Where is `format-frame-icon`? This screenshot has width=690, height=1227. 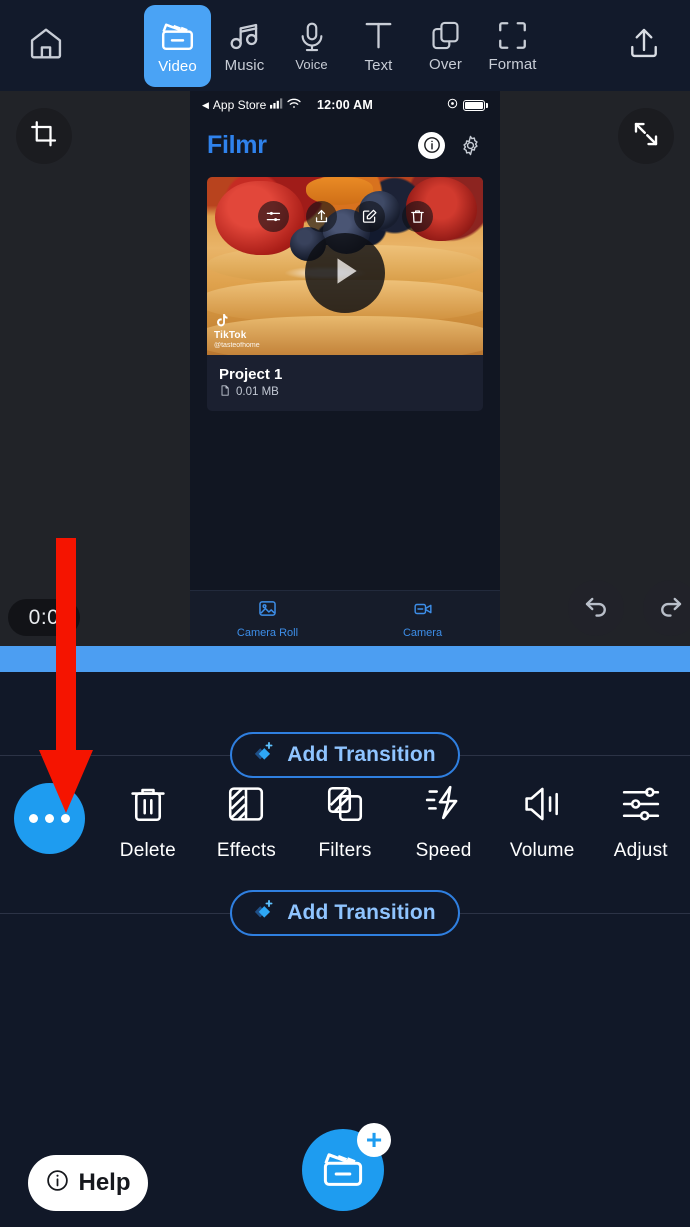
format-frame-icon is located at coordinates (512, 35).